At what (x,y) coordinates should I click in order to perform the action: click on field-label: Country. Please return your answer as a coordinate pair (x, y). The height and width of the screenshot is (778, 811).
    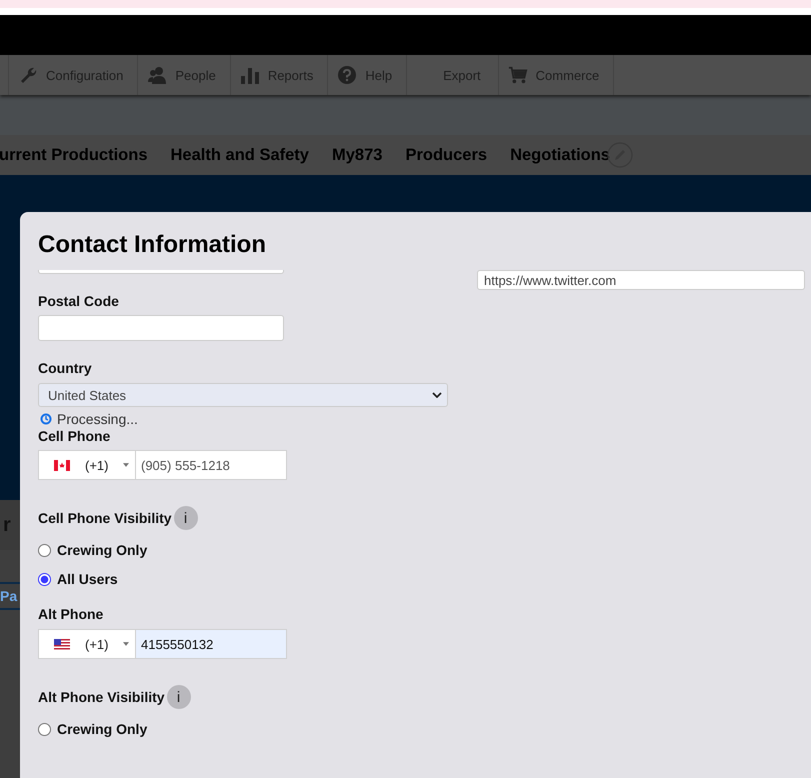
    Looking at the image, I should click on (65, 368).